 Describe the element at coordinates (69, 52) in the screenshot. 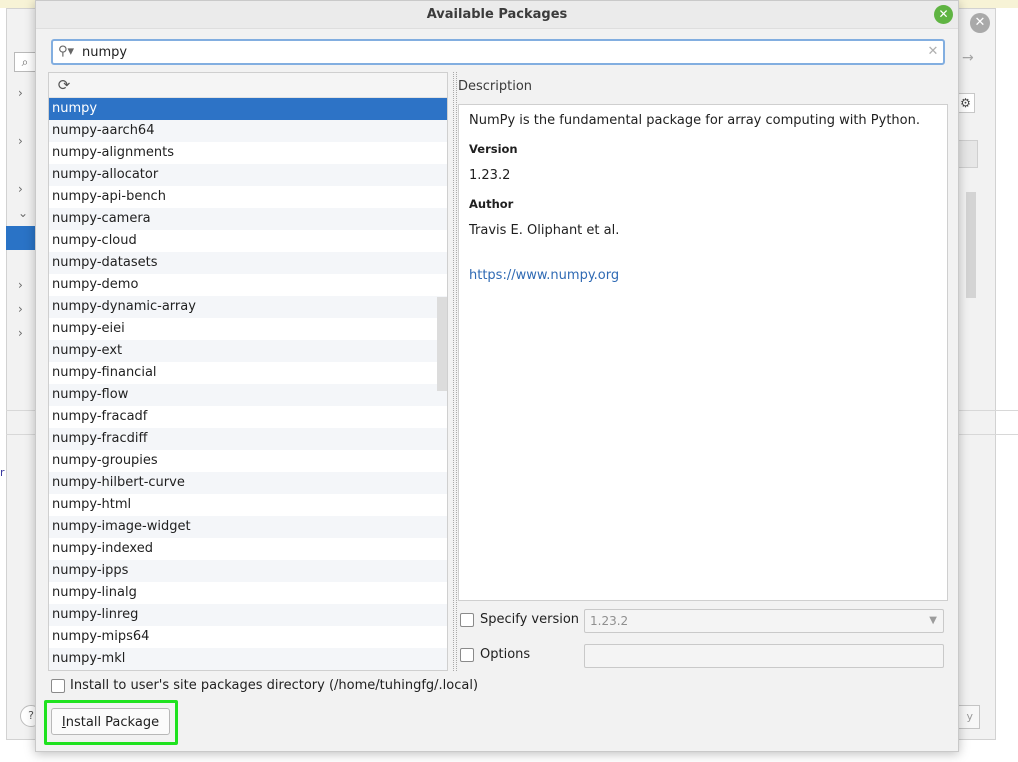

I see `search-icon: ⚲▾` at that location.